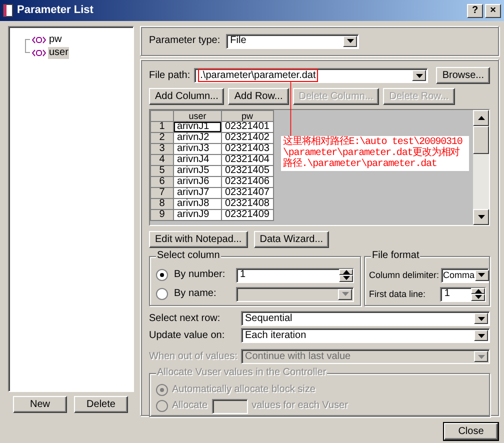  I want to click on radio-label: Allocate, so click(190, 406).